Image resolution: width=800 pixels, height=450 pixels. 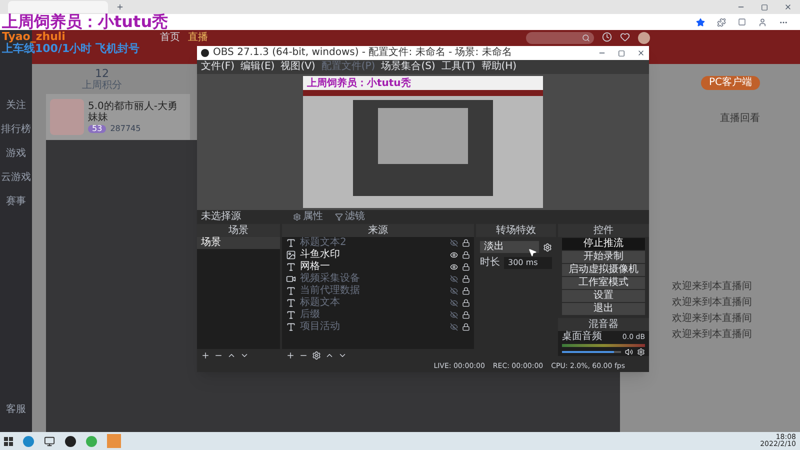 What do you see at coordinates (291, 279) in the screenshot?
I see `camera-icon` at bounding box center [291, 279].